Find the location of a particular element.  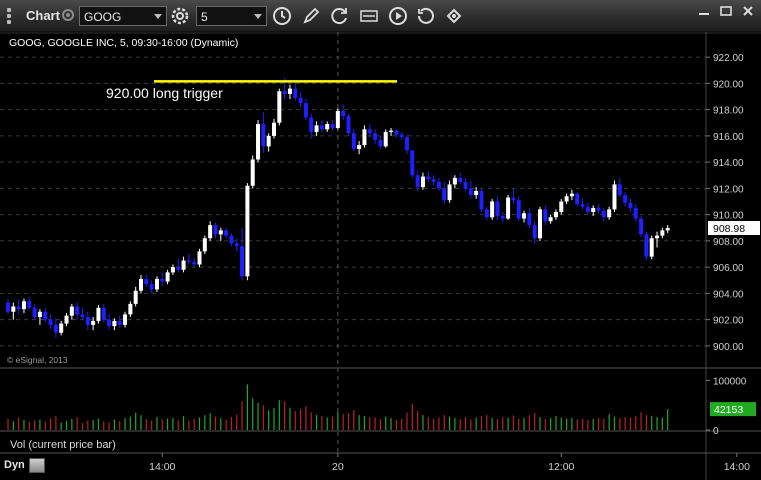

dynamic-mode-label: Dyn is located at coordinates (14, 465).